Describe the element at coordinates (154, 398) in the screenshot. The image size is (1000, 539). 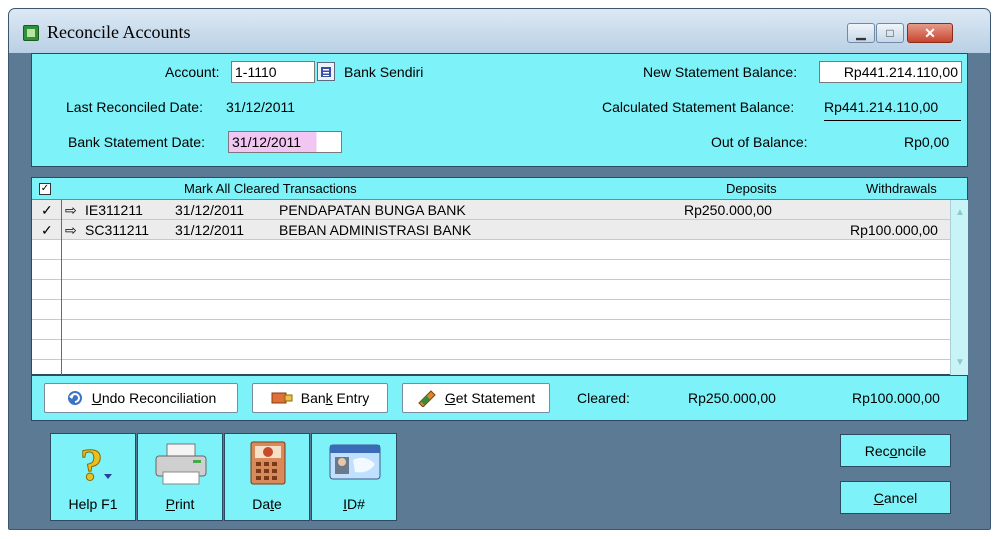
I see `undo-reconciliation-label: Undo Reconciliation` at that location.